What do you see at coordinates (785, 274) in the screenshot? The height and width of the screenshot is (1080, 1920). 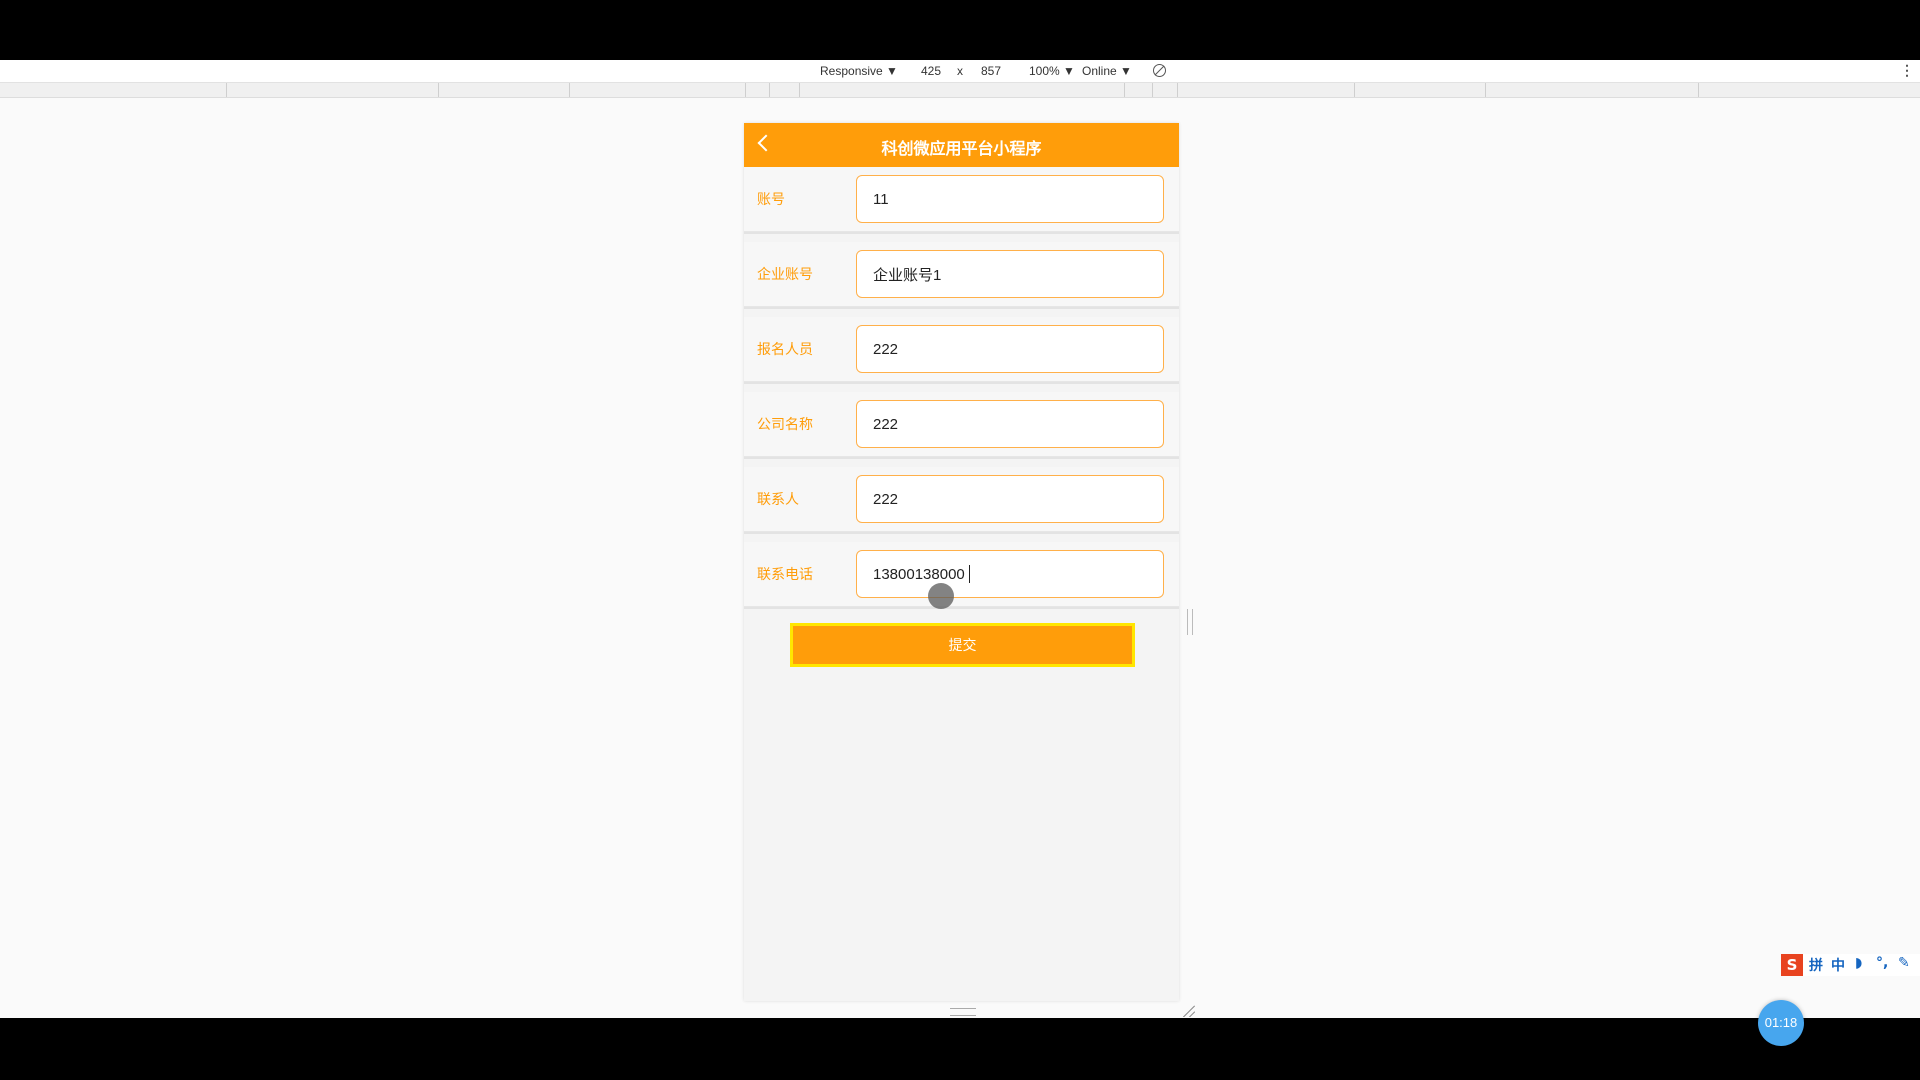 I see `enterprise-account-label: 企业账号` at bounding box center [785, 274].